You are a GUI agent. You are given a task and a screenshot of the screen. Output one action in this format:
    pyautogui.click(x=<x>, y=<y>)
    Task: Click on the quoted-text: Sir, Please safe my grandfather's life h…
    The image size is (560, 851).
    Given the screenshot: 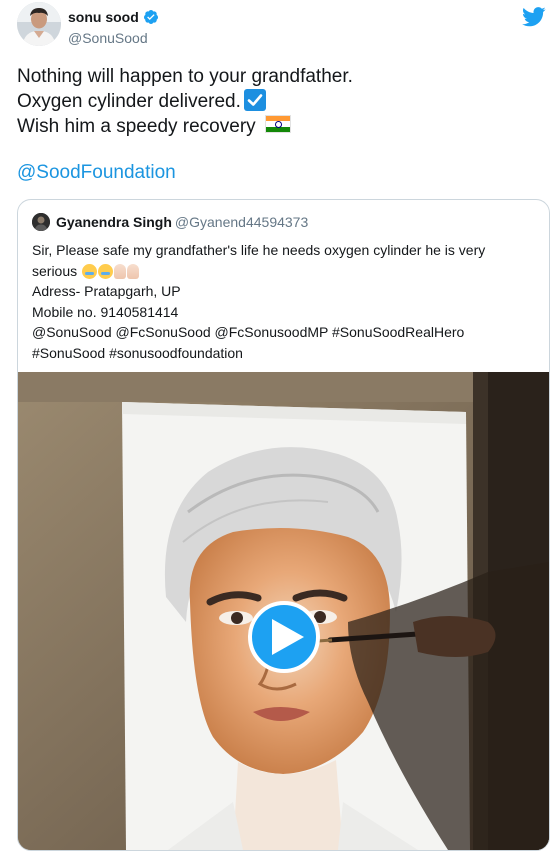 What is the action you would take?
    pyautogui.click(x=284, y=302)
    